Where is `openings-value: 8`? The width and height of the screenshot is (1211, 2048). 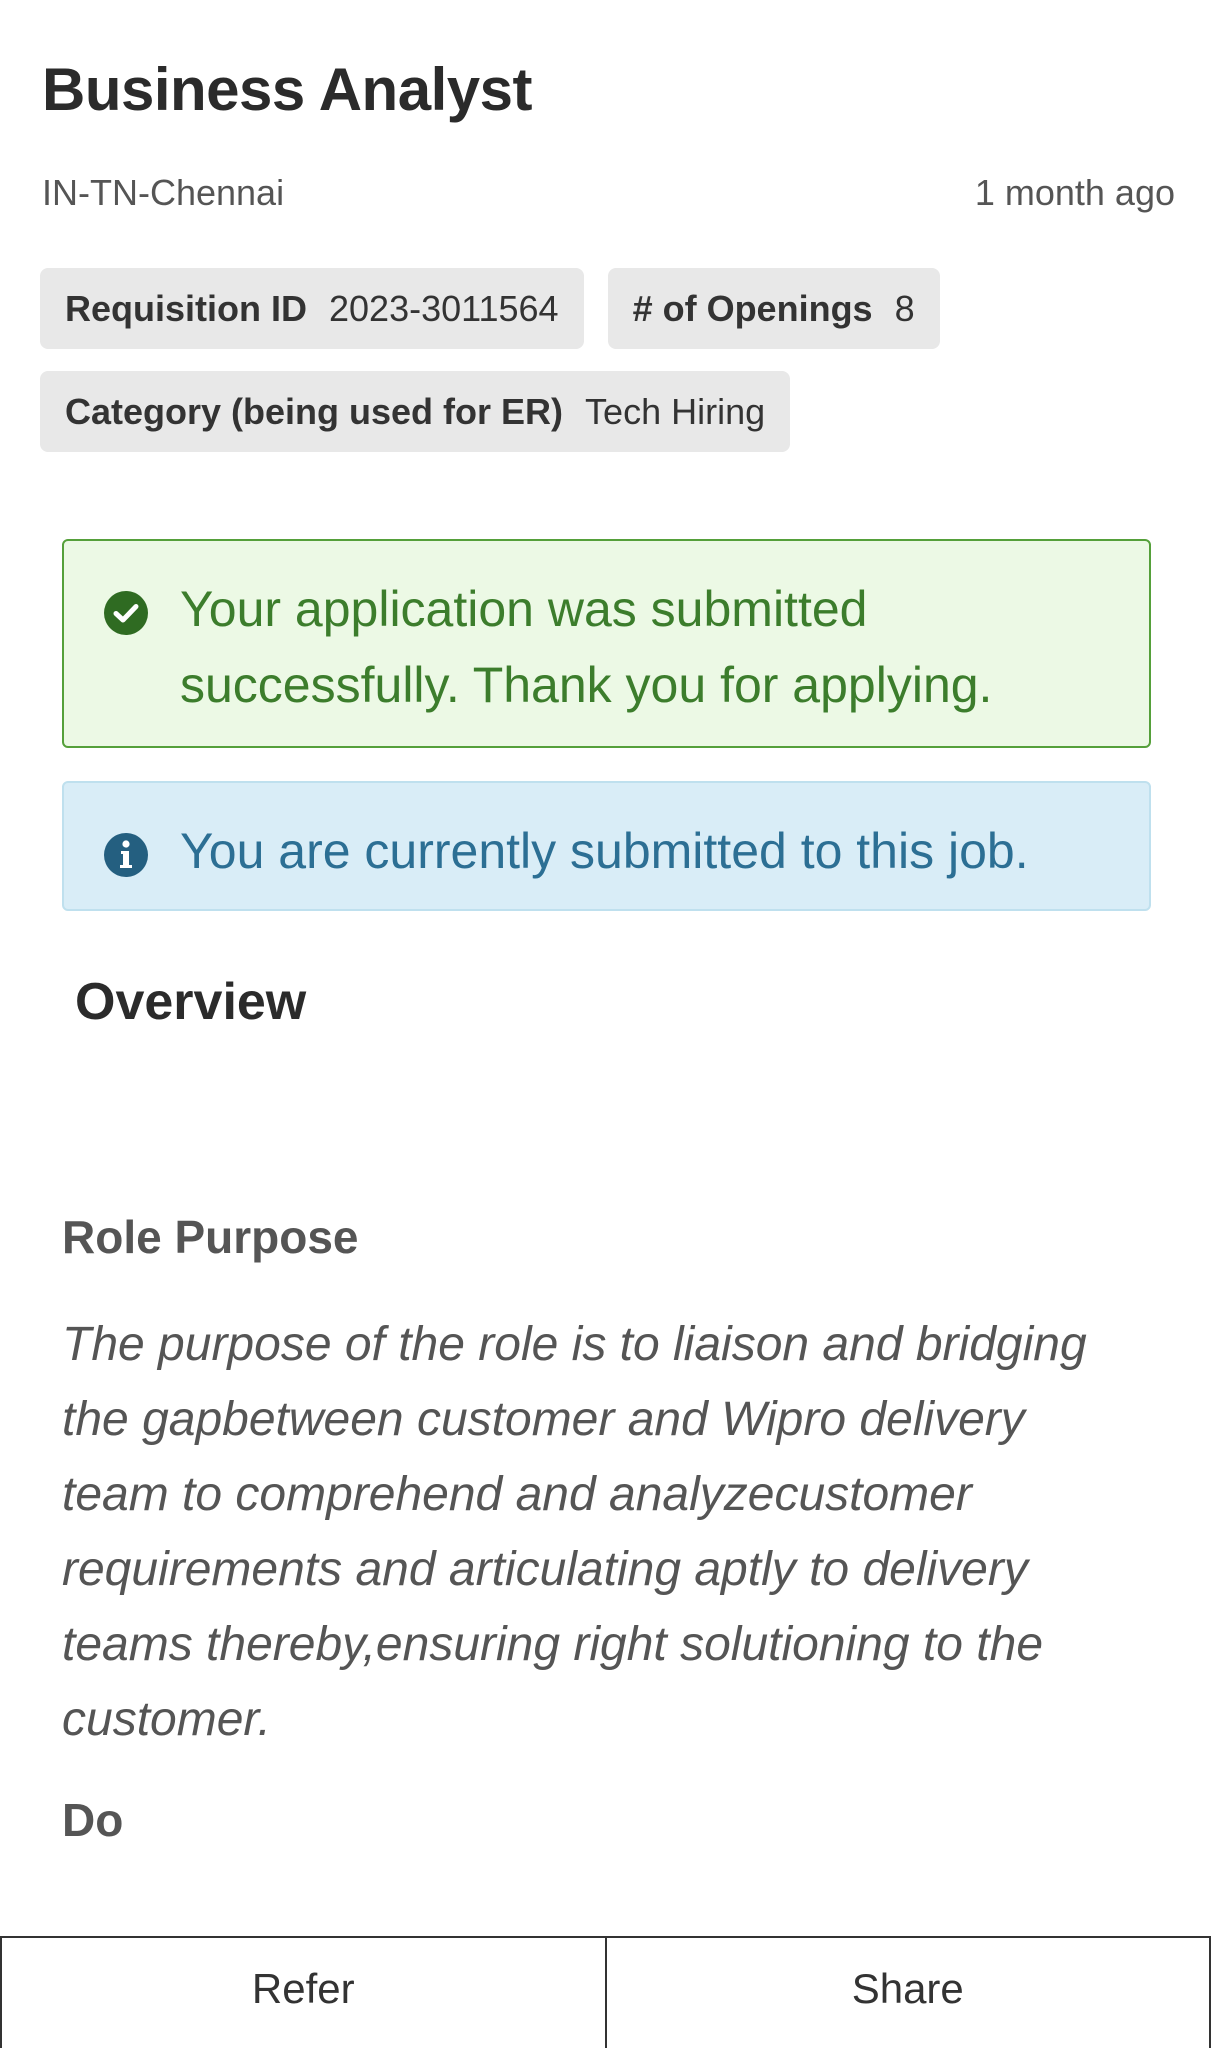
openings-value: 8 is located at coordinates (904, 308).